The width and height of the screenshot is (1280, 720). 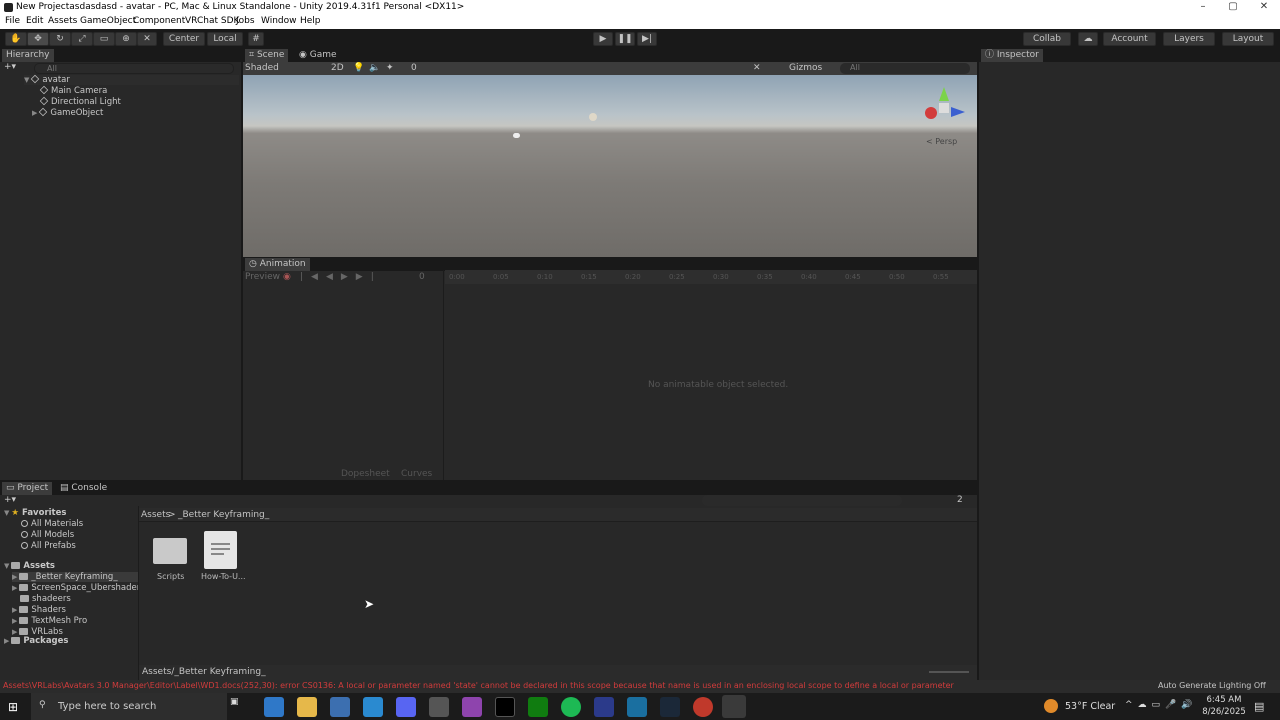 What do you see at coordinates (83, 488) in the screenshot?
I see `tab-console: ▤ Console` at bounding box center [83, 488].